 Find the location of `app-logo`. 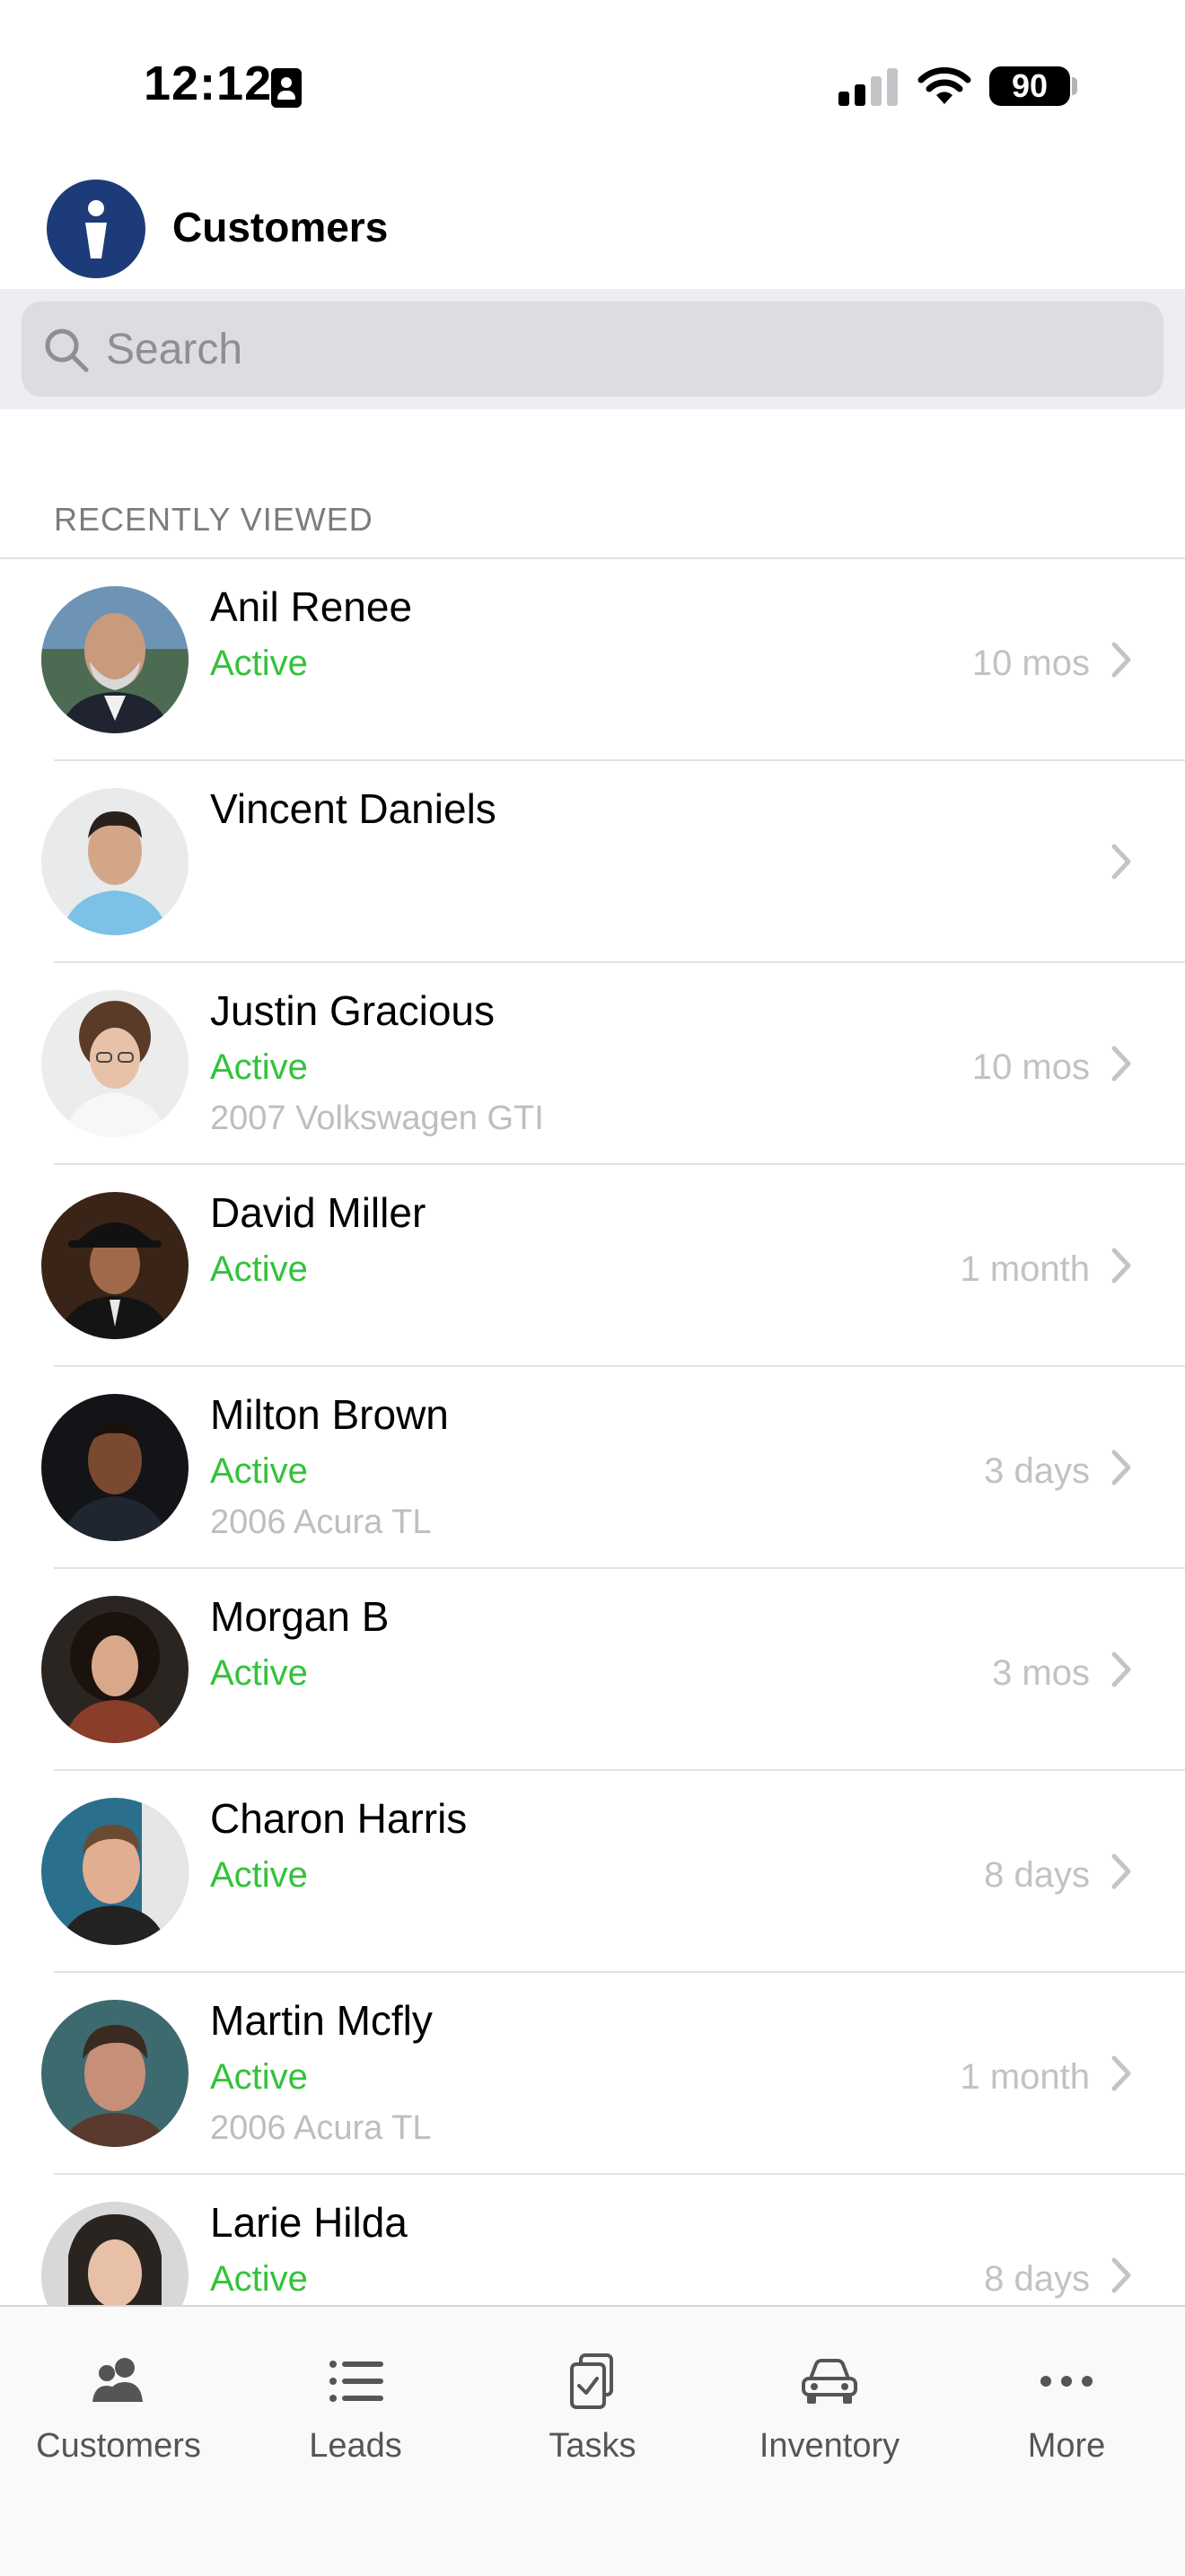

app-logo is located at coordinates (96, 229).